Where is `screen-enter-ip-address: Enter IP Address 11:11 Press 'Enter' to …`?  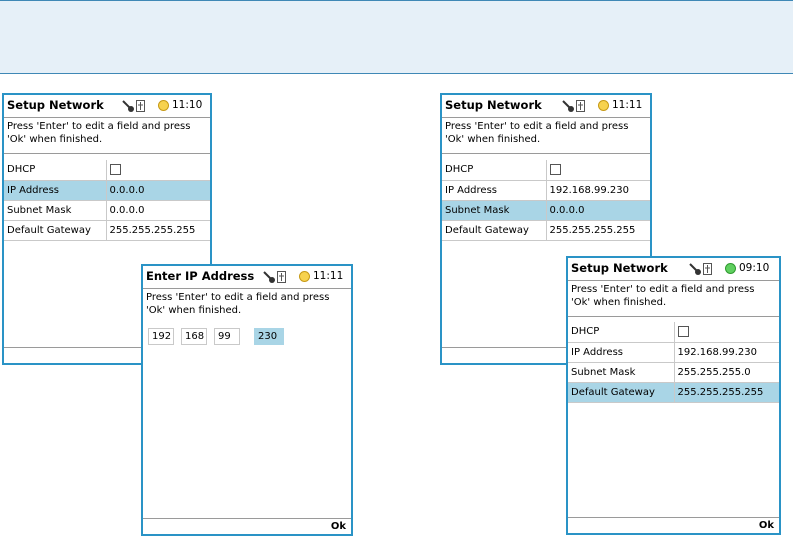
screen-enter-ip-address: Enter IP Address 11:11 Press 'Enter' to … is located at coordinates (247, 400).